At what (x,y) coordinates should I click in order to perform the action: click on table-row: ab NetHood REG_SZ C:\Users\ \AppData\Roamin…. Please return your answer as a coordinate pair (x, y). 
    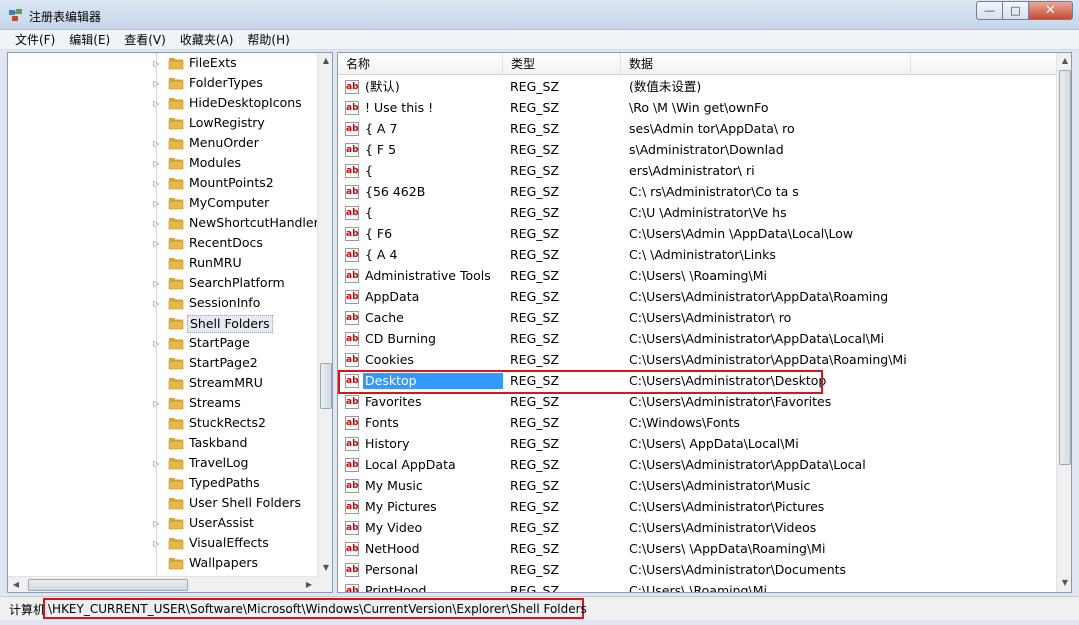
    Looking at the image, I should click on (697, 549).